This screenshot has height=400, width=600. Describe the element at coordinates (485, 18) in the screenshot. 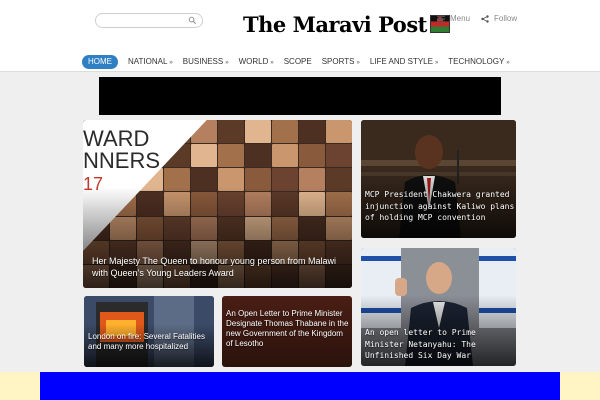

I see `share-icon` at that location.